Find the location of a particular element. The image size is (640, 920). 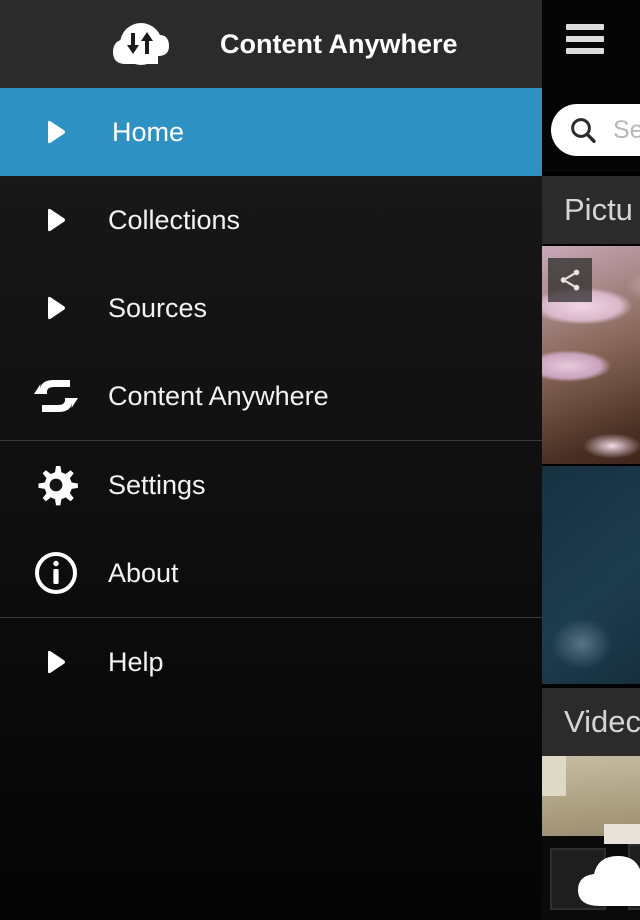

cloud-glyph is located at coordinates (609, 881).